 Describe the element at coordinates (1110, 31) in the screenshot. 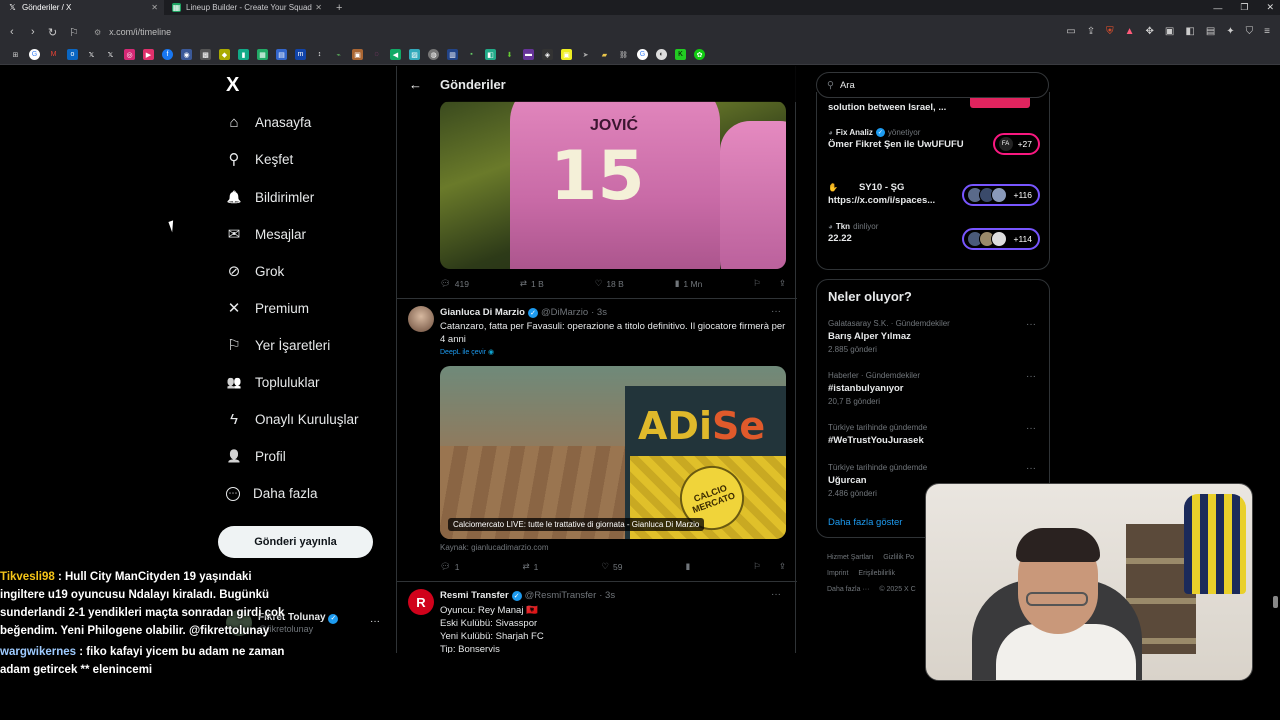

I see `brave-shield-icon: ⛨` at that location.